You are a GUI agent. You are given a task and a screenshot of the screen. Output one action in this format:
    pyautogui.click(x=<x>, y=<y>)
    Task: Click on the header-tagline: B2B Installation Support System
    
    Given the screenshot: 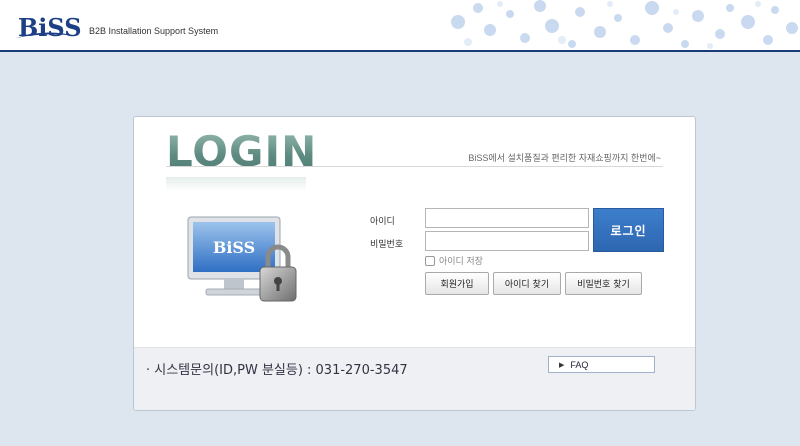 What is the action you would take?
    pyautogui.click(x=154, y=31)
    